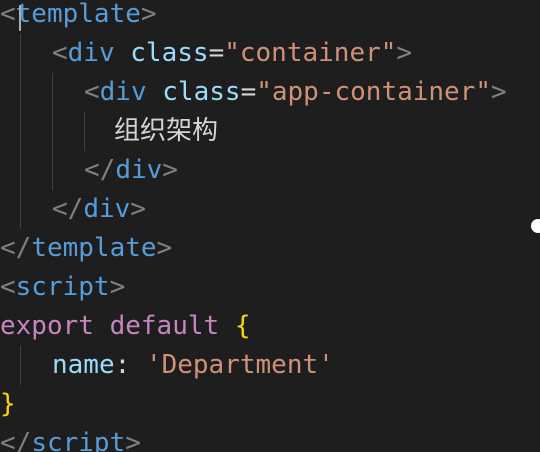 Image resolution: width=540 pixels, height=452 pixels. I want to click on property-name: name, so click(83, 365).